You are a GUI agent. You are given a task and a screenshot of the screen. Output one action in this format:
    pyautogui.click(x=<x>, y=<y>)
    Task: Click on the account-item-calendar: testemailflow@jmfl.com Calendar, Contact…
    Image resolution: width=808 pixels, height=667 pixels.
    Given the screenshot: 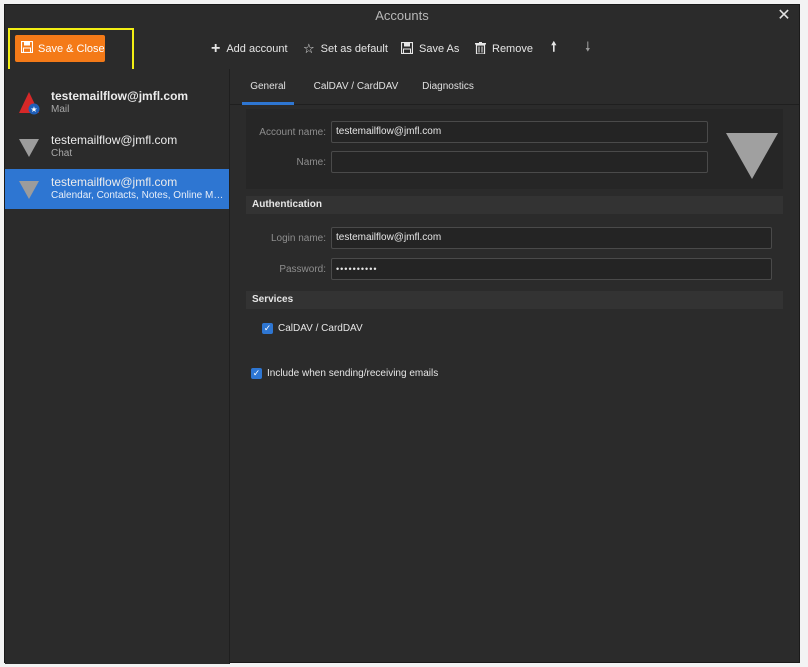 What is the action you would take?
    pyautogui.click(x=117, y=189)
    